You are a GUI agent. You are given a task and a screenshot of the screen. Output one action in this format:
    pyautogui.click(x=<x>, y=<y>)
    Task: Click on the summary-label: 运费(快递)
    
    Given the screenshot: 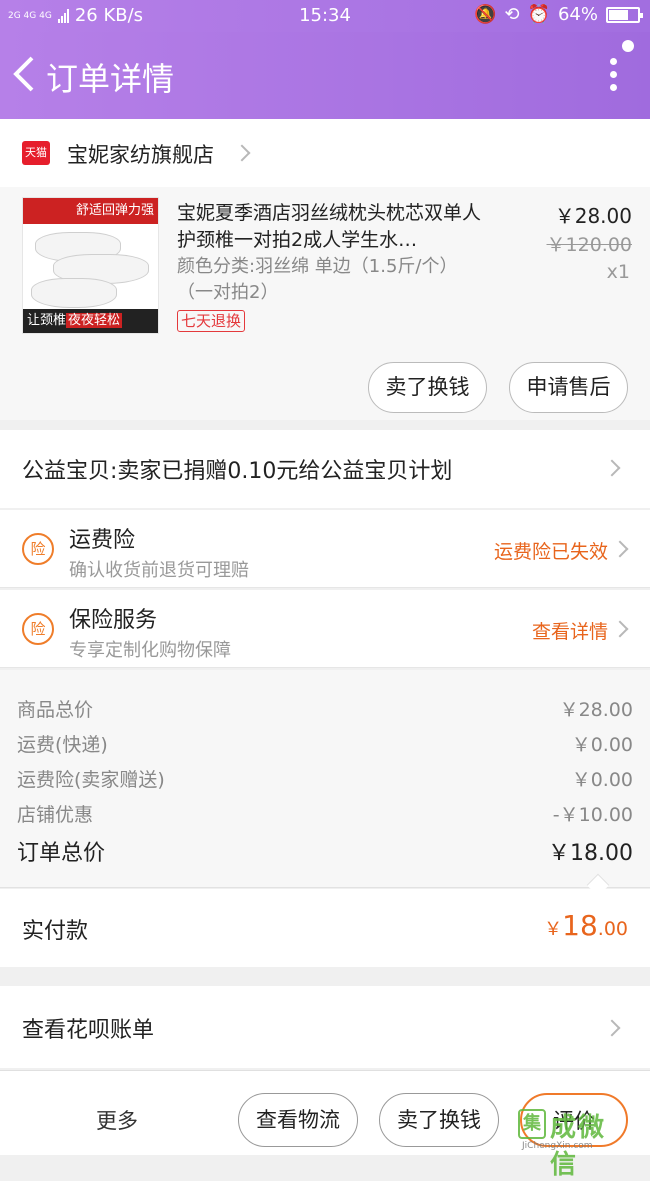 What is the action you would take?
    pyautogui.click(x=62, y=745)
    